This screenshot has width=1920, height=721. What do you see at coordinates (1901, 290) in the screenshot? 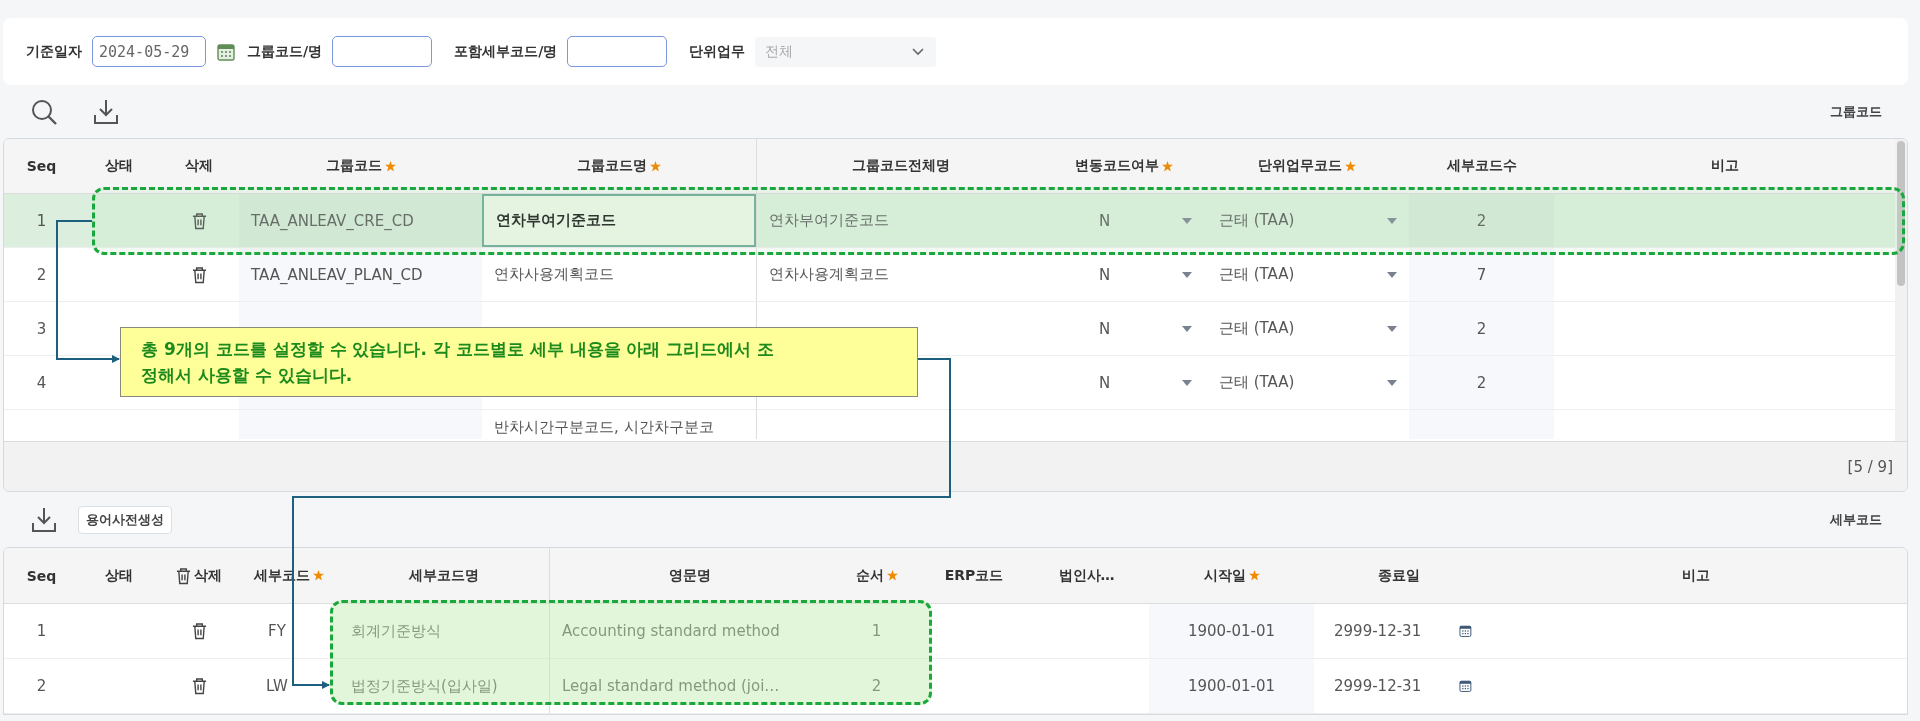
I see `scrollbar` at bounding box center [1901, 290].